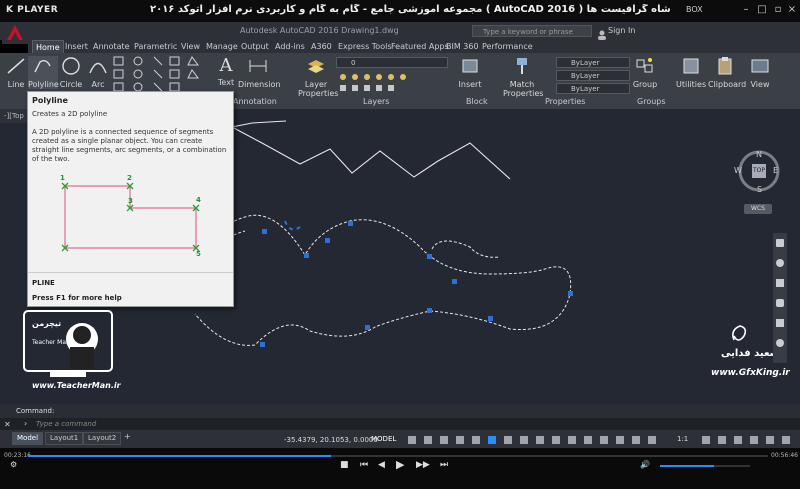 This screenshot has width=800, height=489. Describe the element at coordinates (16, 84) in the screenshot. I see `line-label: Line` at that location.